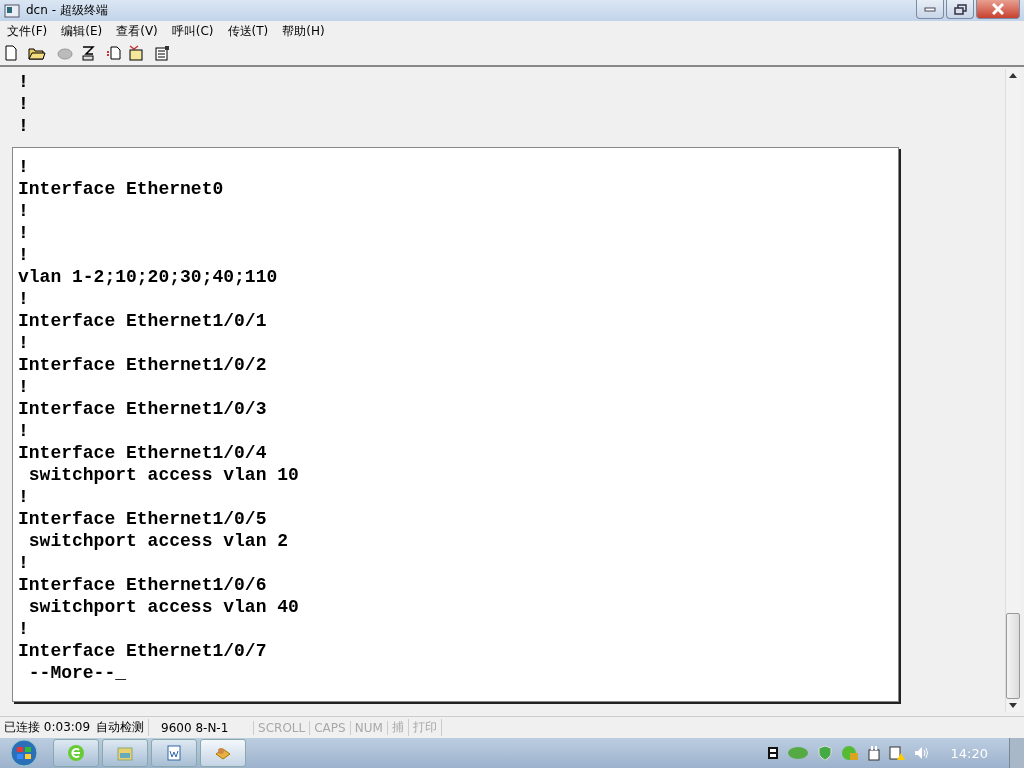  Describe the element at coordinates (121, 727) in the screenshot. I see `status-pane: 自动检测` at that location.